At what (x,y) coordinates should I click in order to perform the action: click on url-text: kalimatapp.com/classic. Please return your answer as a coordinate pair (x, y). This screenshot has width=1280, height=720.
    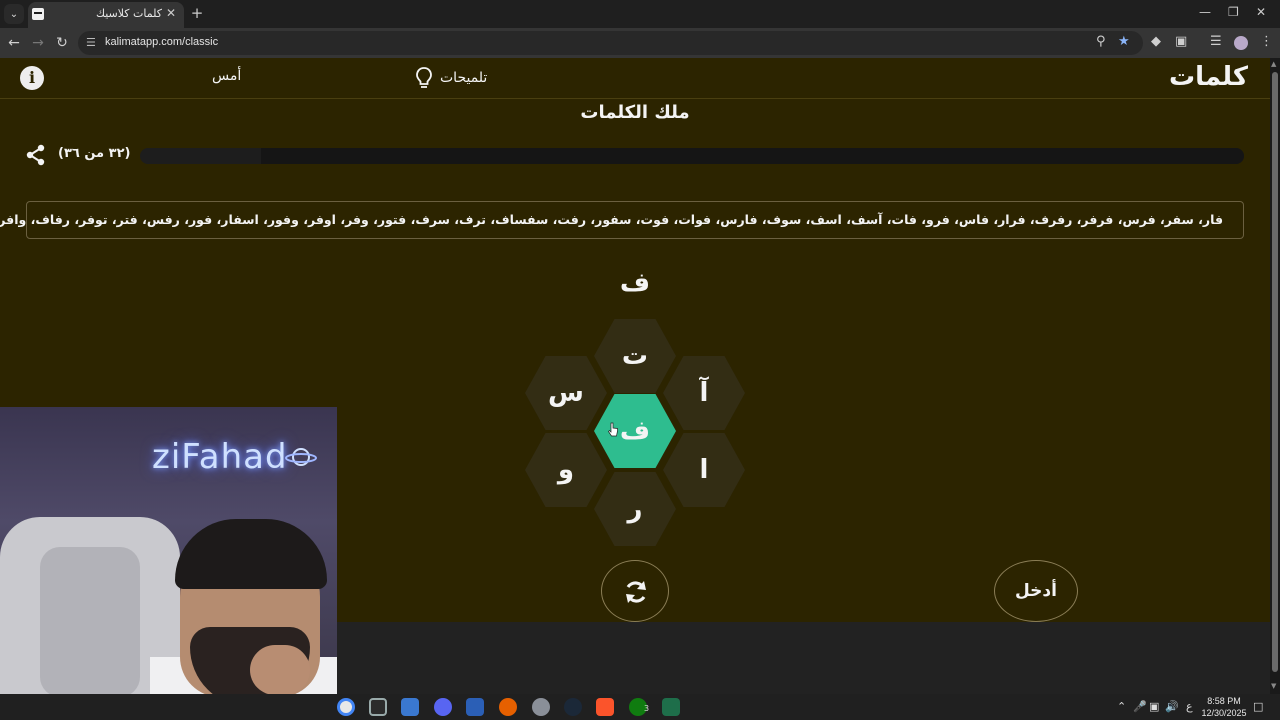
    Looking at the image, I should click on (161, 42).